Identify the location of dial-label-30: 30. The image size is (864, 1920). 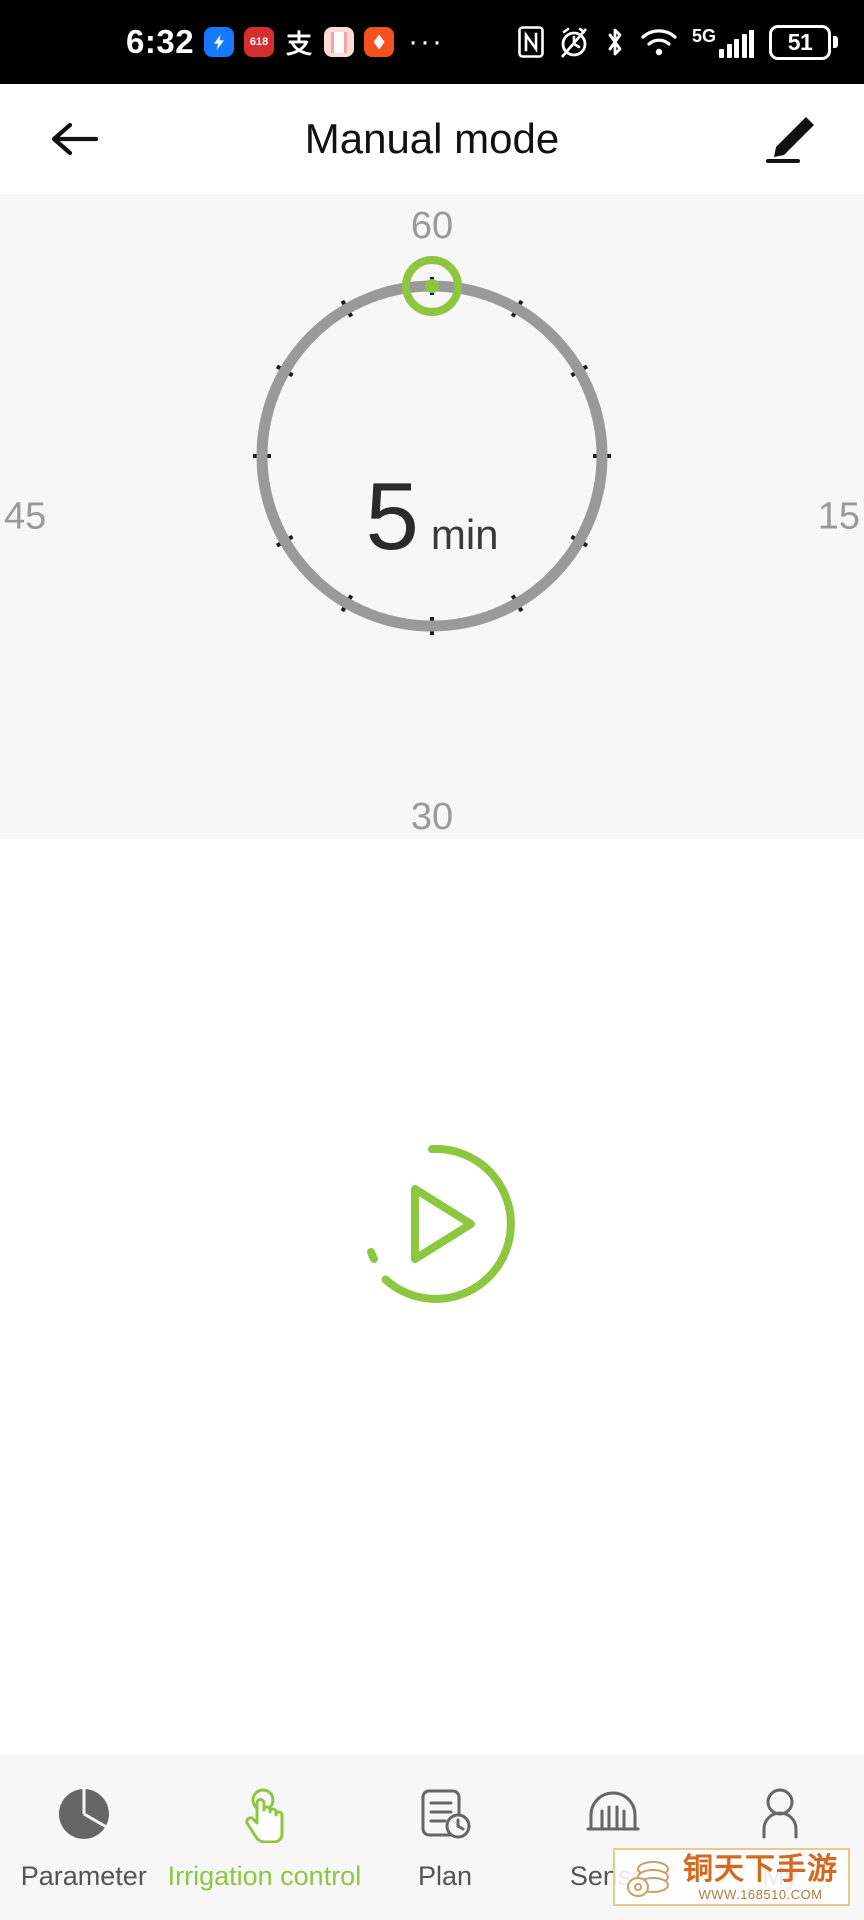
(432, 816).